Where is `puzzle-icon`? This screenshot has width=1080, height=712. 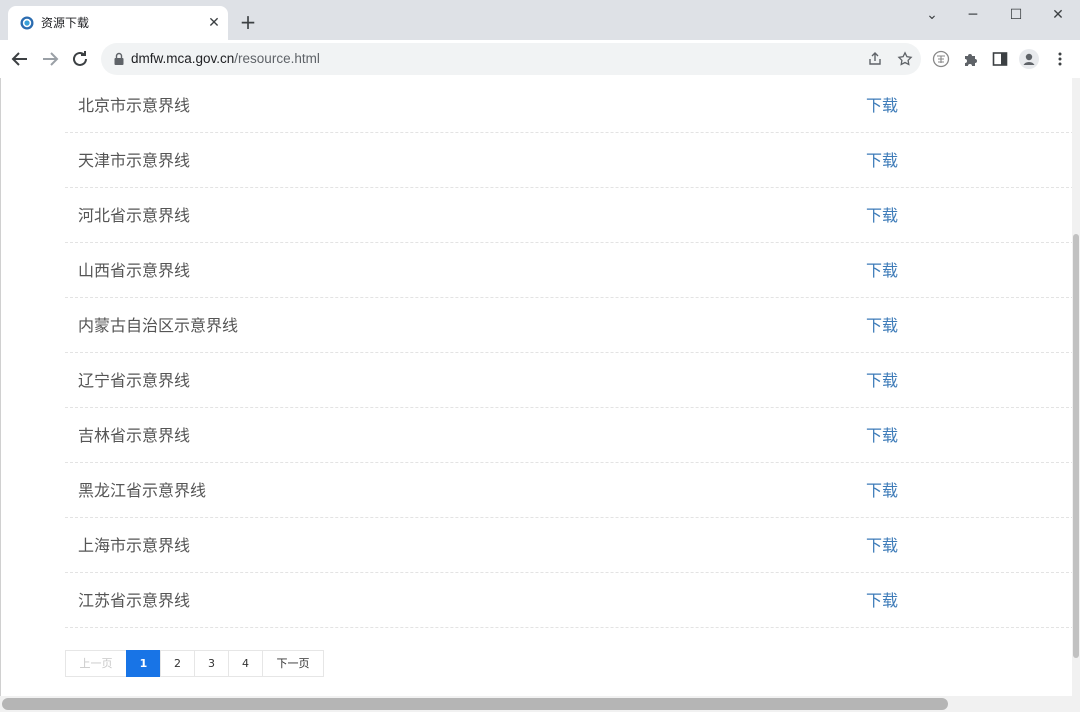 puzzle-icon is located at coordinates (971, 59).